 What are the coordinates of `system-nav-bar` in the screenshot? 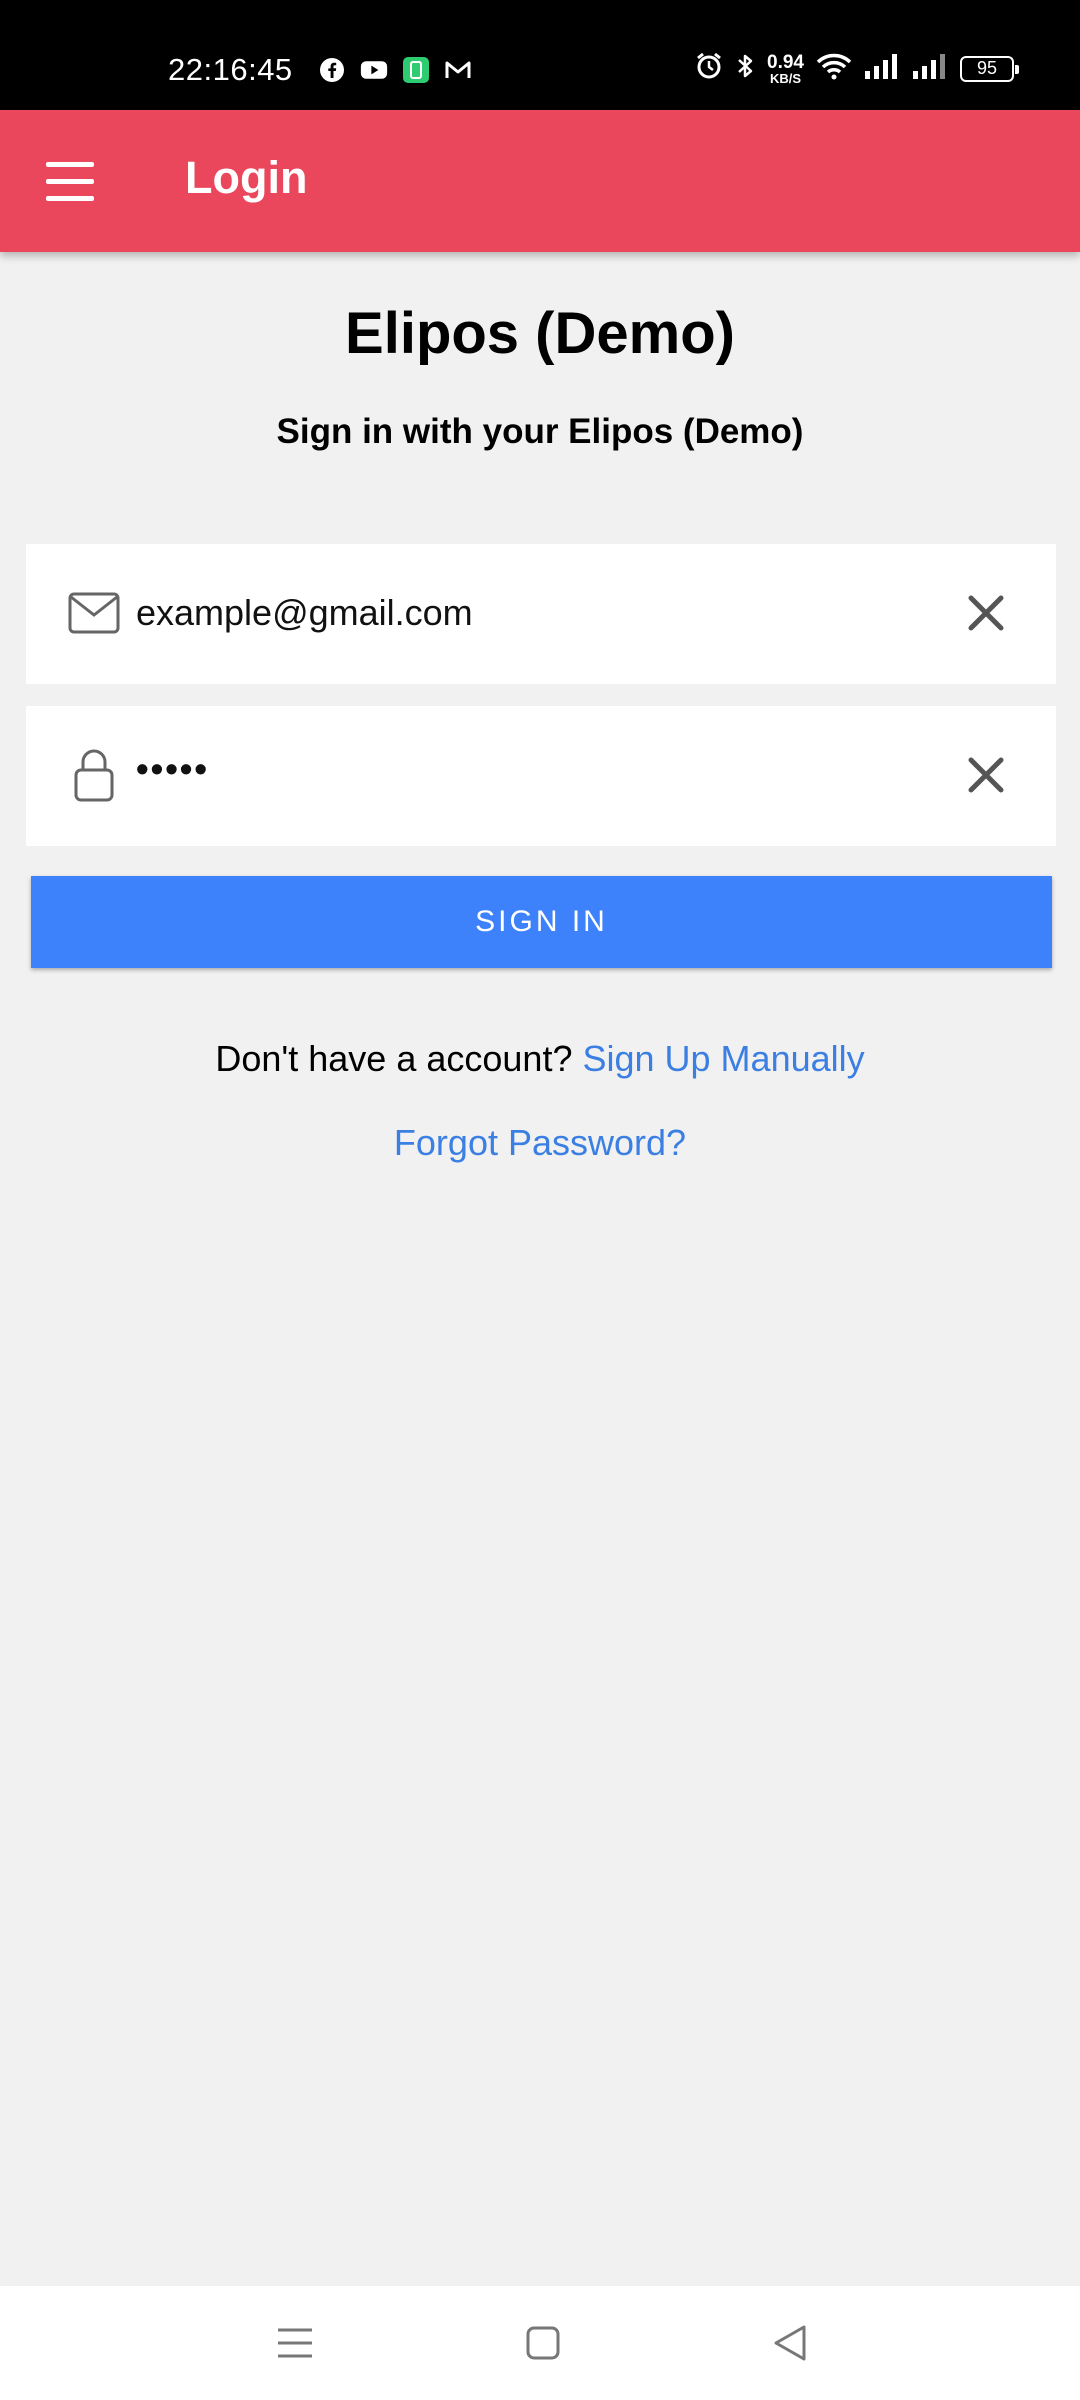 It's located at (540, 2343).